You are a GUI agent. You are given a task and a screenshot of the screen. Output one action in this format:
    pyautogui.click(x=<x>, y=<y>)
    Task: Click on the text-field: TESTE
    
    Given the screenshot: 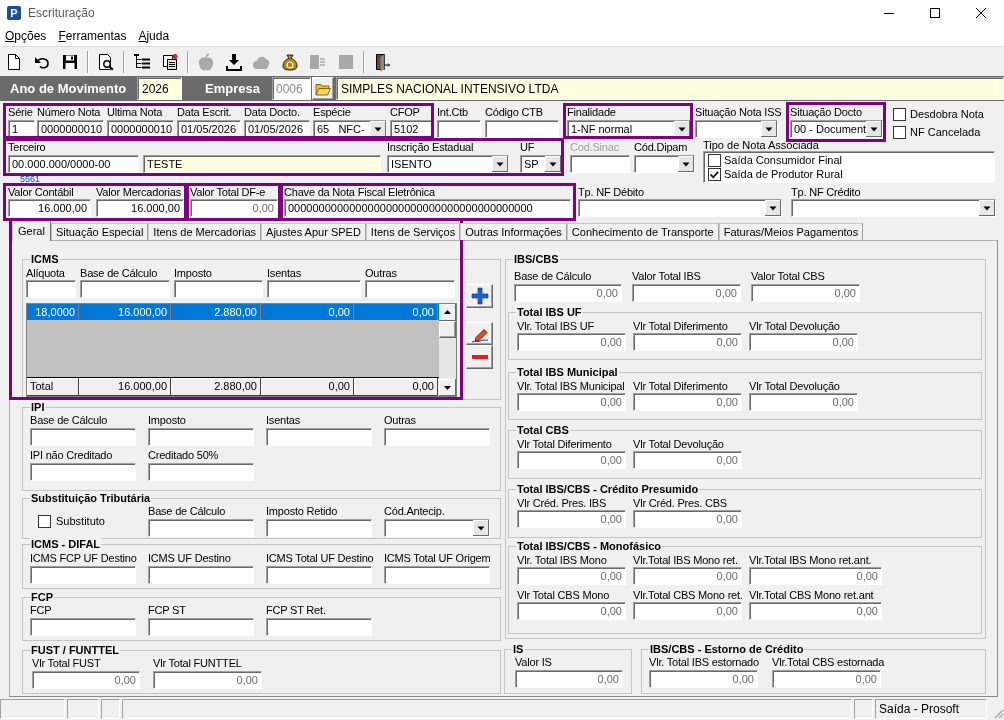 What is the action you would take?
    pyautogui.click(x=262, y=164)
    